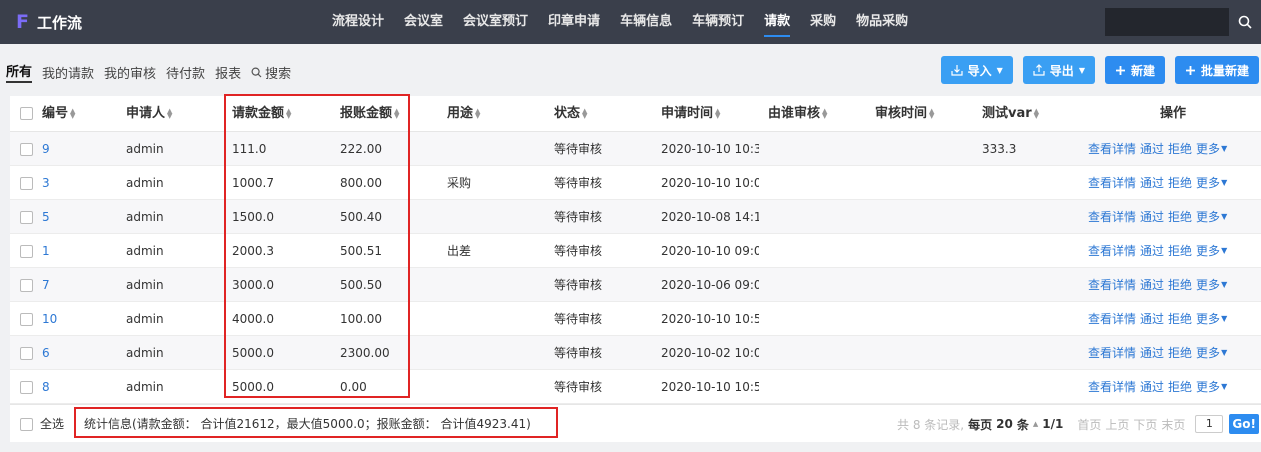  Describe the element at coordinates (1058, 70) in the screenshot. I see `export-button: 导出 ▼` at that location.